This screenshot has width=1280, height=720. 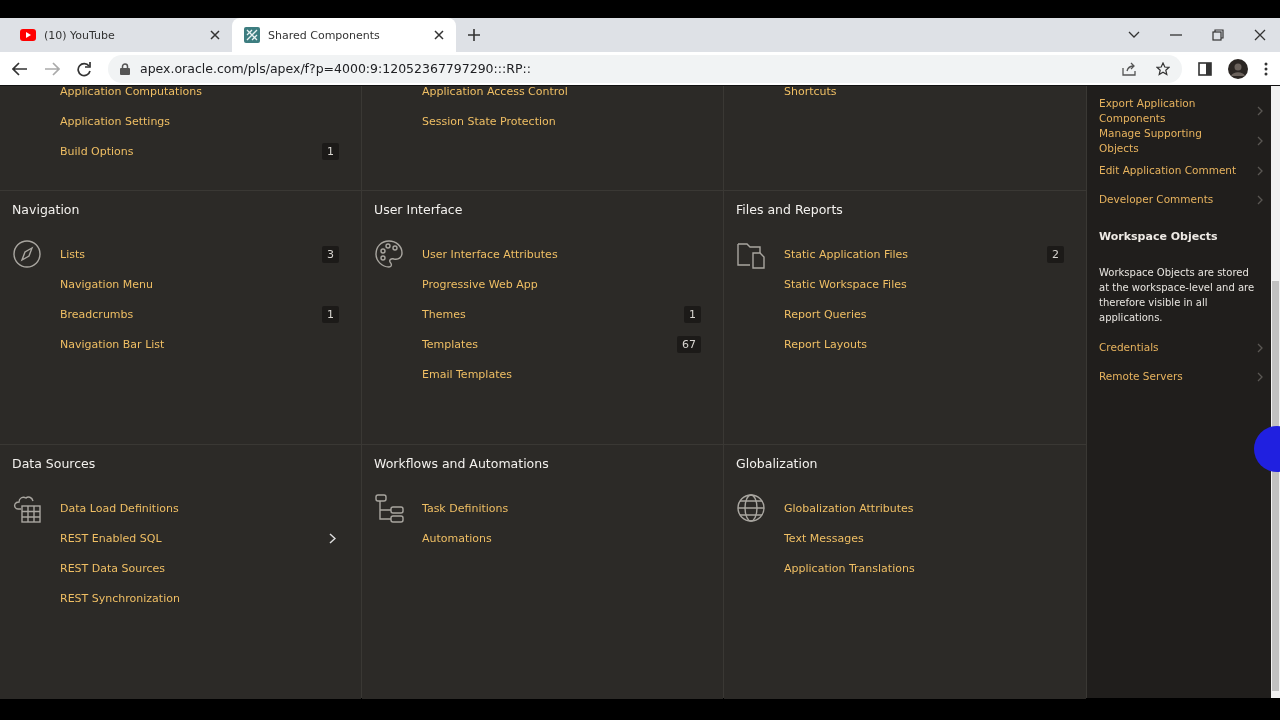 What do you see at coordinates (457, 538) in the screenshot?
I see `list-link: Automations` at bounding box center [457, 538].